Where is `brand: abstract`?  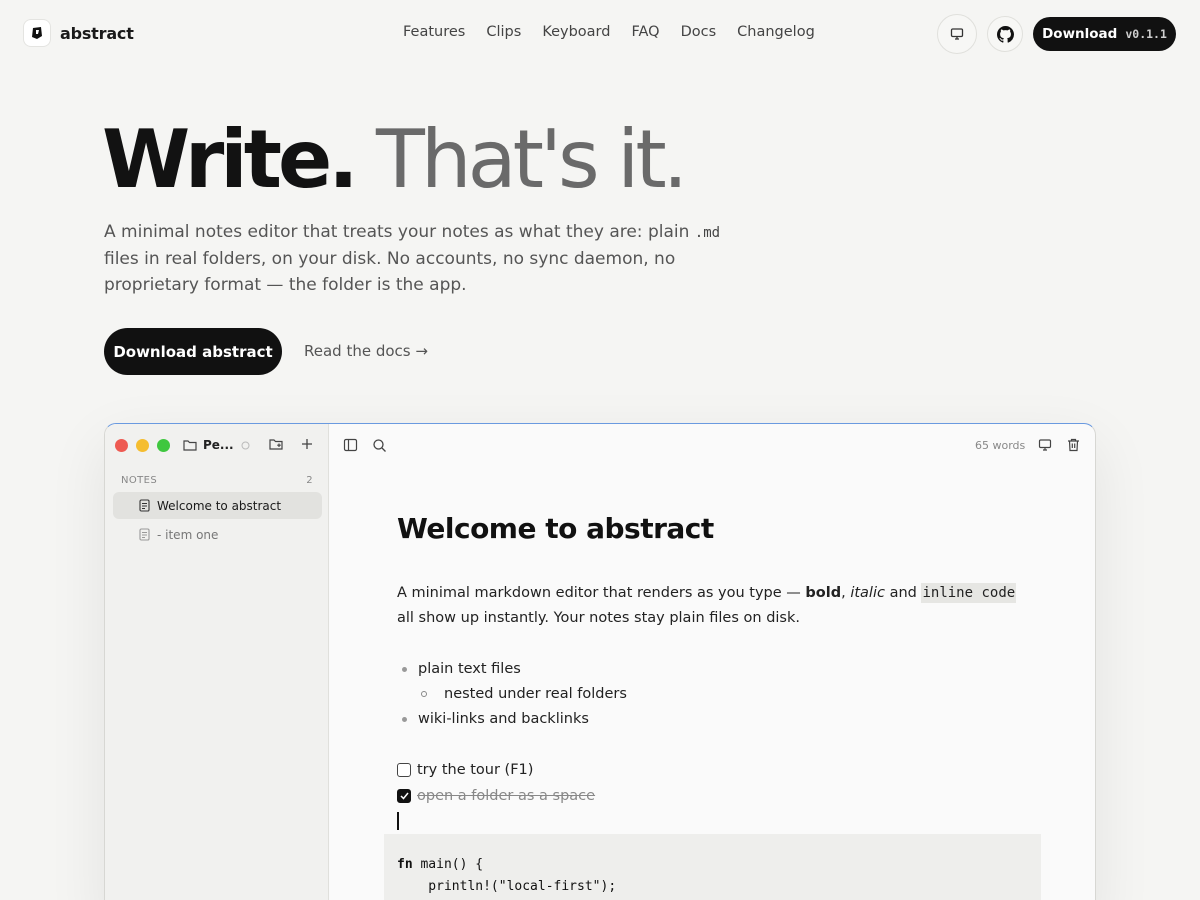
brand: abstract is located at coordinates (79, 33).